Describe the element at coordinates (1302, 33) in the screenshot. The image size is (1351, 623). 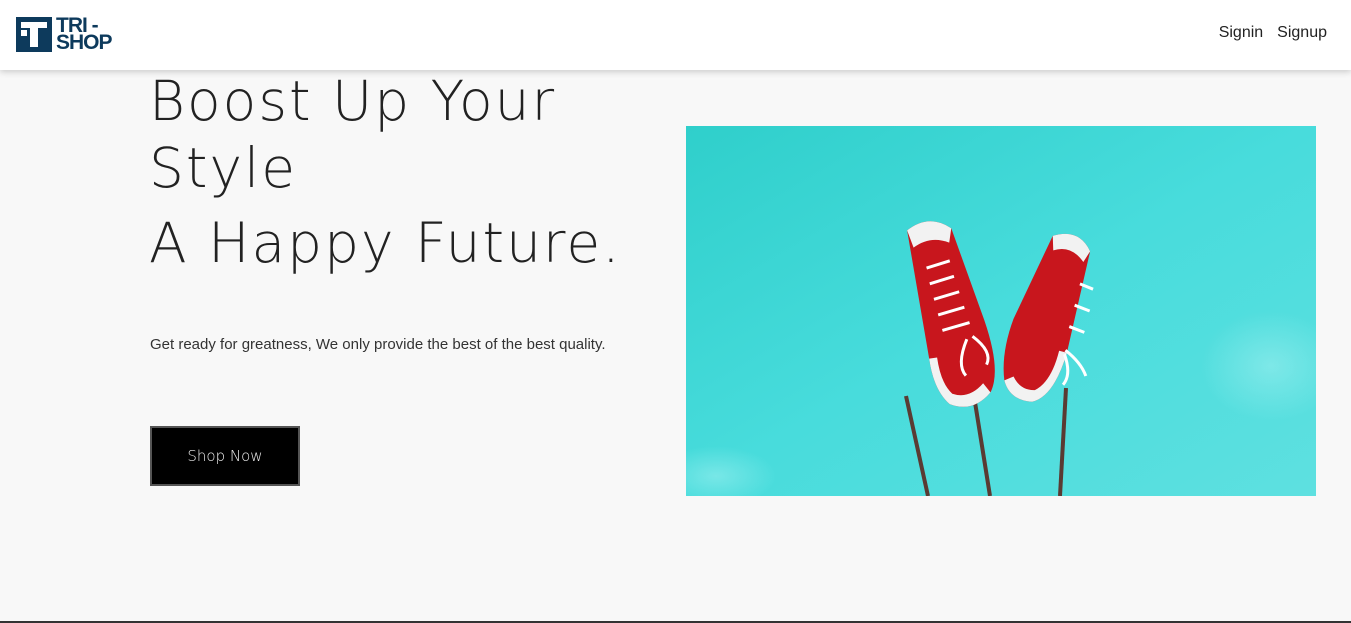
I see `signup-link: Signup` at that location.